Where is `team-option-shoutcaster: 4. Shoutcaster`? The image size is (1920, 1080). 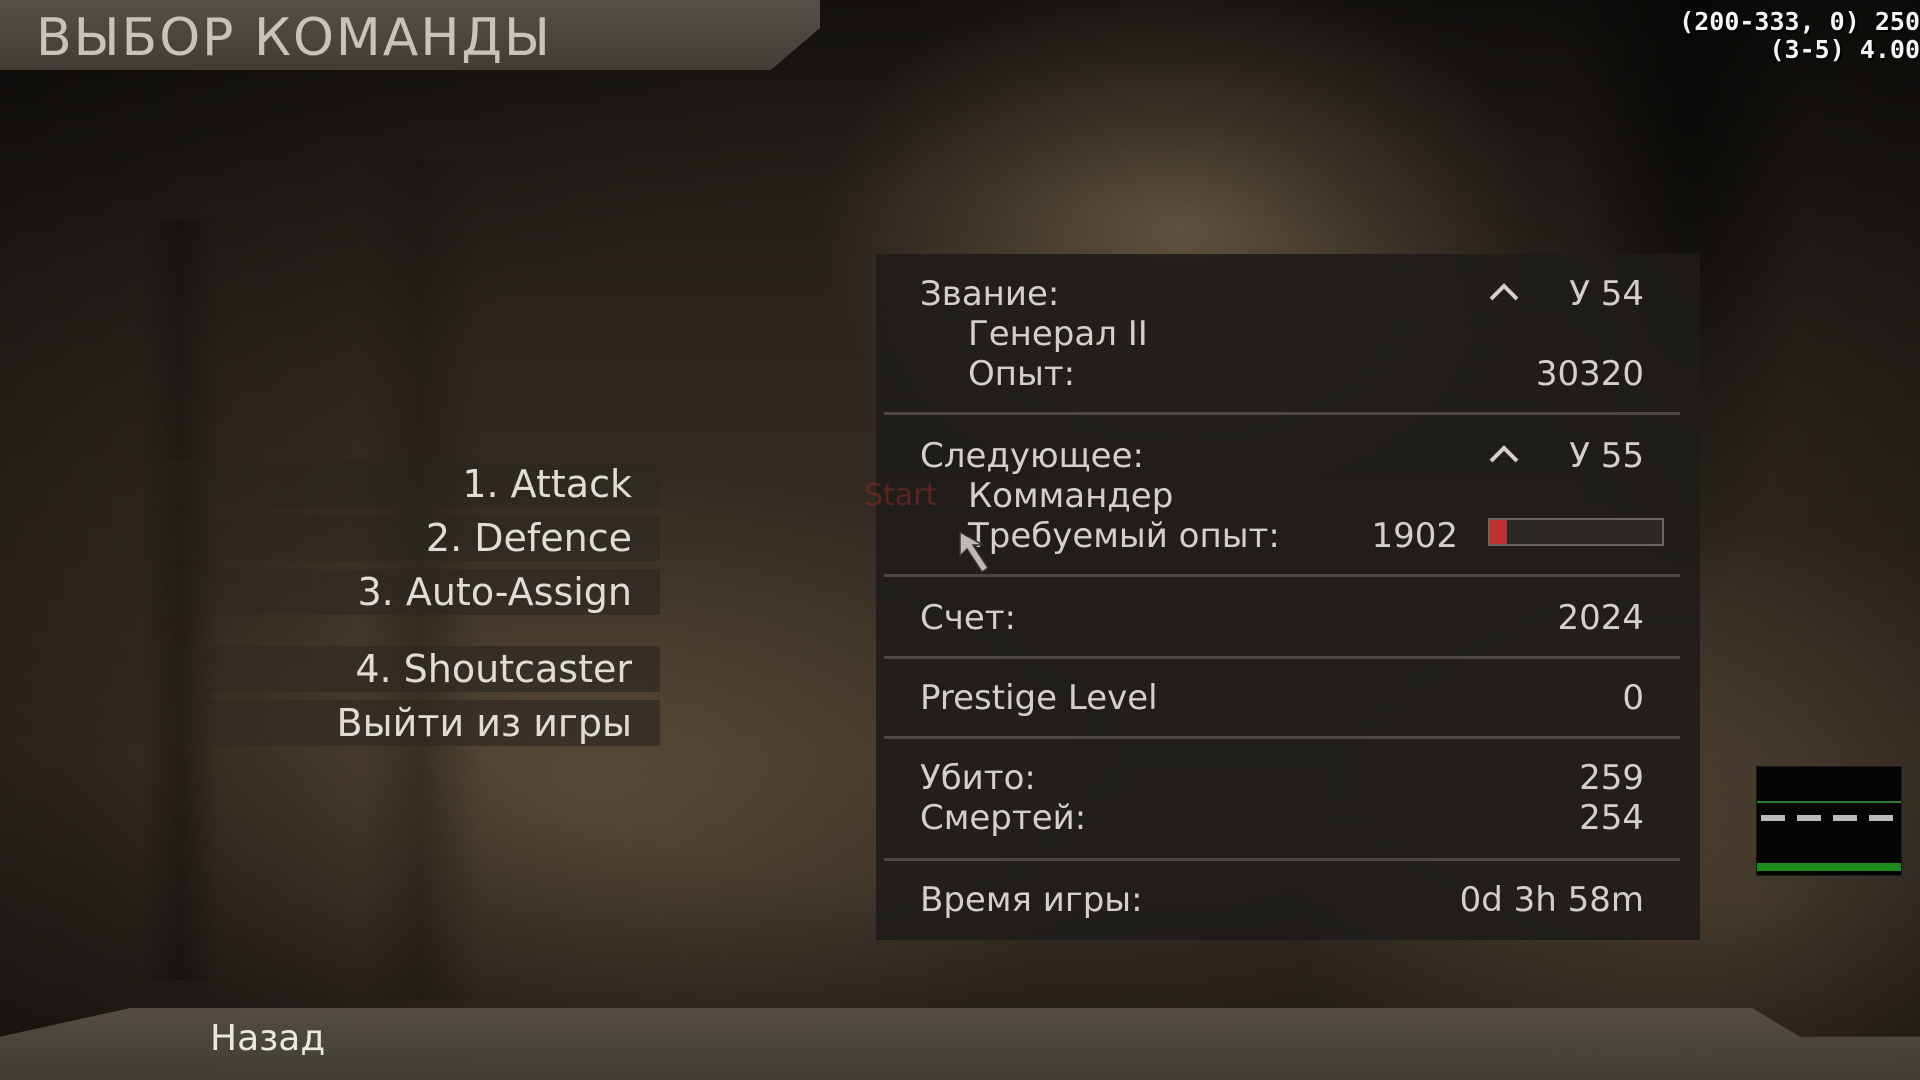
team-option-shoutcaster: 4. Shoutcaster is located at coordinates (330, 669).